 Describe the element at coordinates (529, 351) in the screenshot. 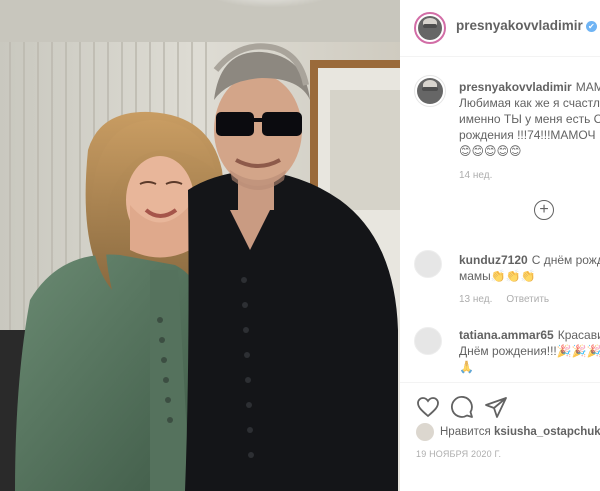

I see `comment-text-line-2: Днём рождения!!!🎉🎉🎉` at that location.